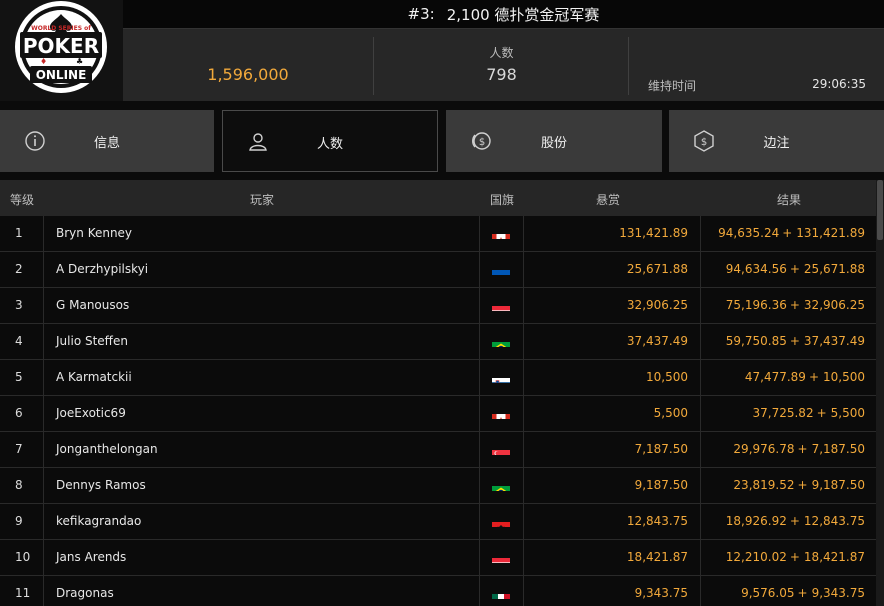 The width and height of the screenshot is (884, 606). I want to click on table-row: 8 Dennys Ramos 9,187.50 23,819.52 +9,187.50, so click(438, 486).